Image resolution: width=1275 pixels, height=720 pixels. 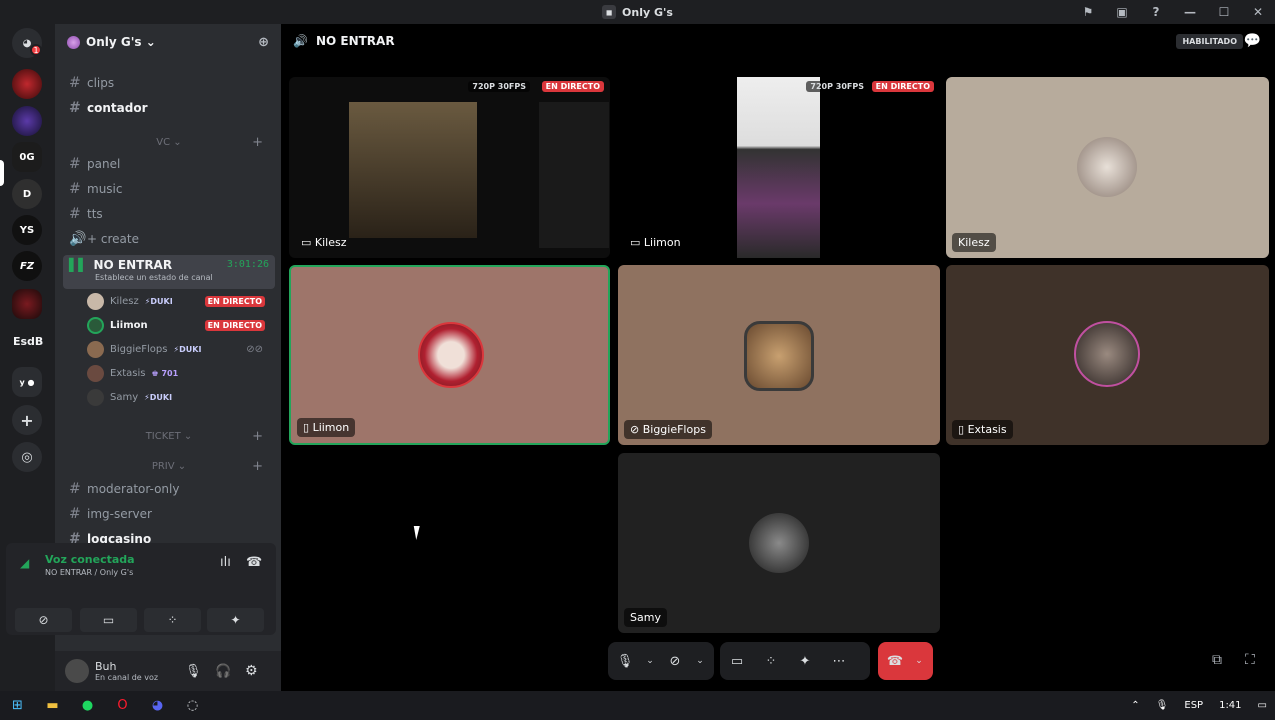 I want to click on camera-off-icon: ⊘, so click(x=675, y=661).